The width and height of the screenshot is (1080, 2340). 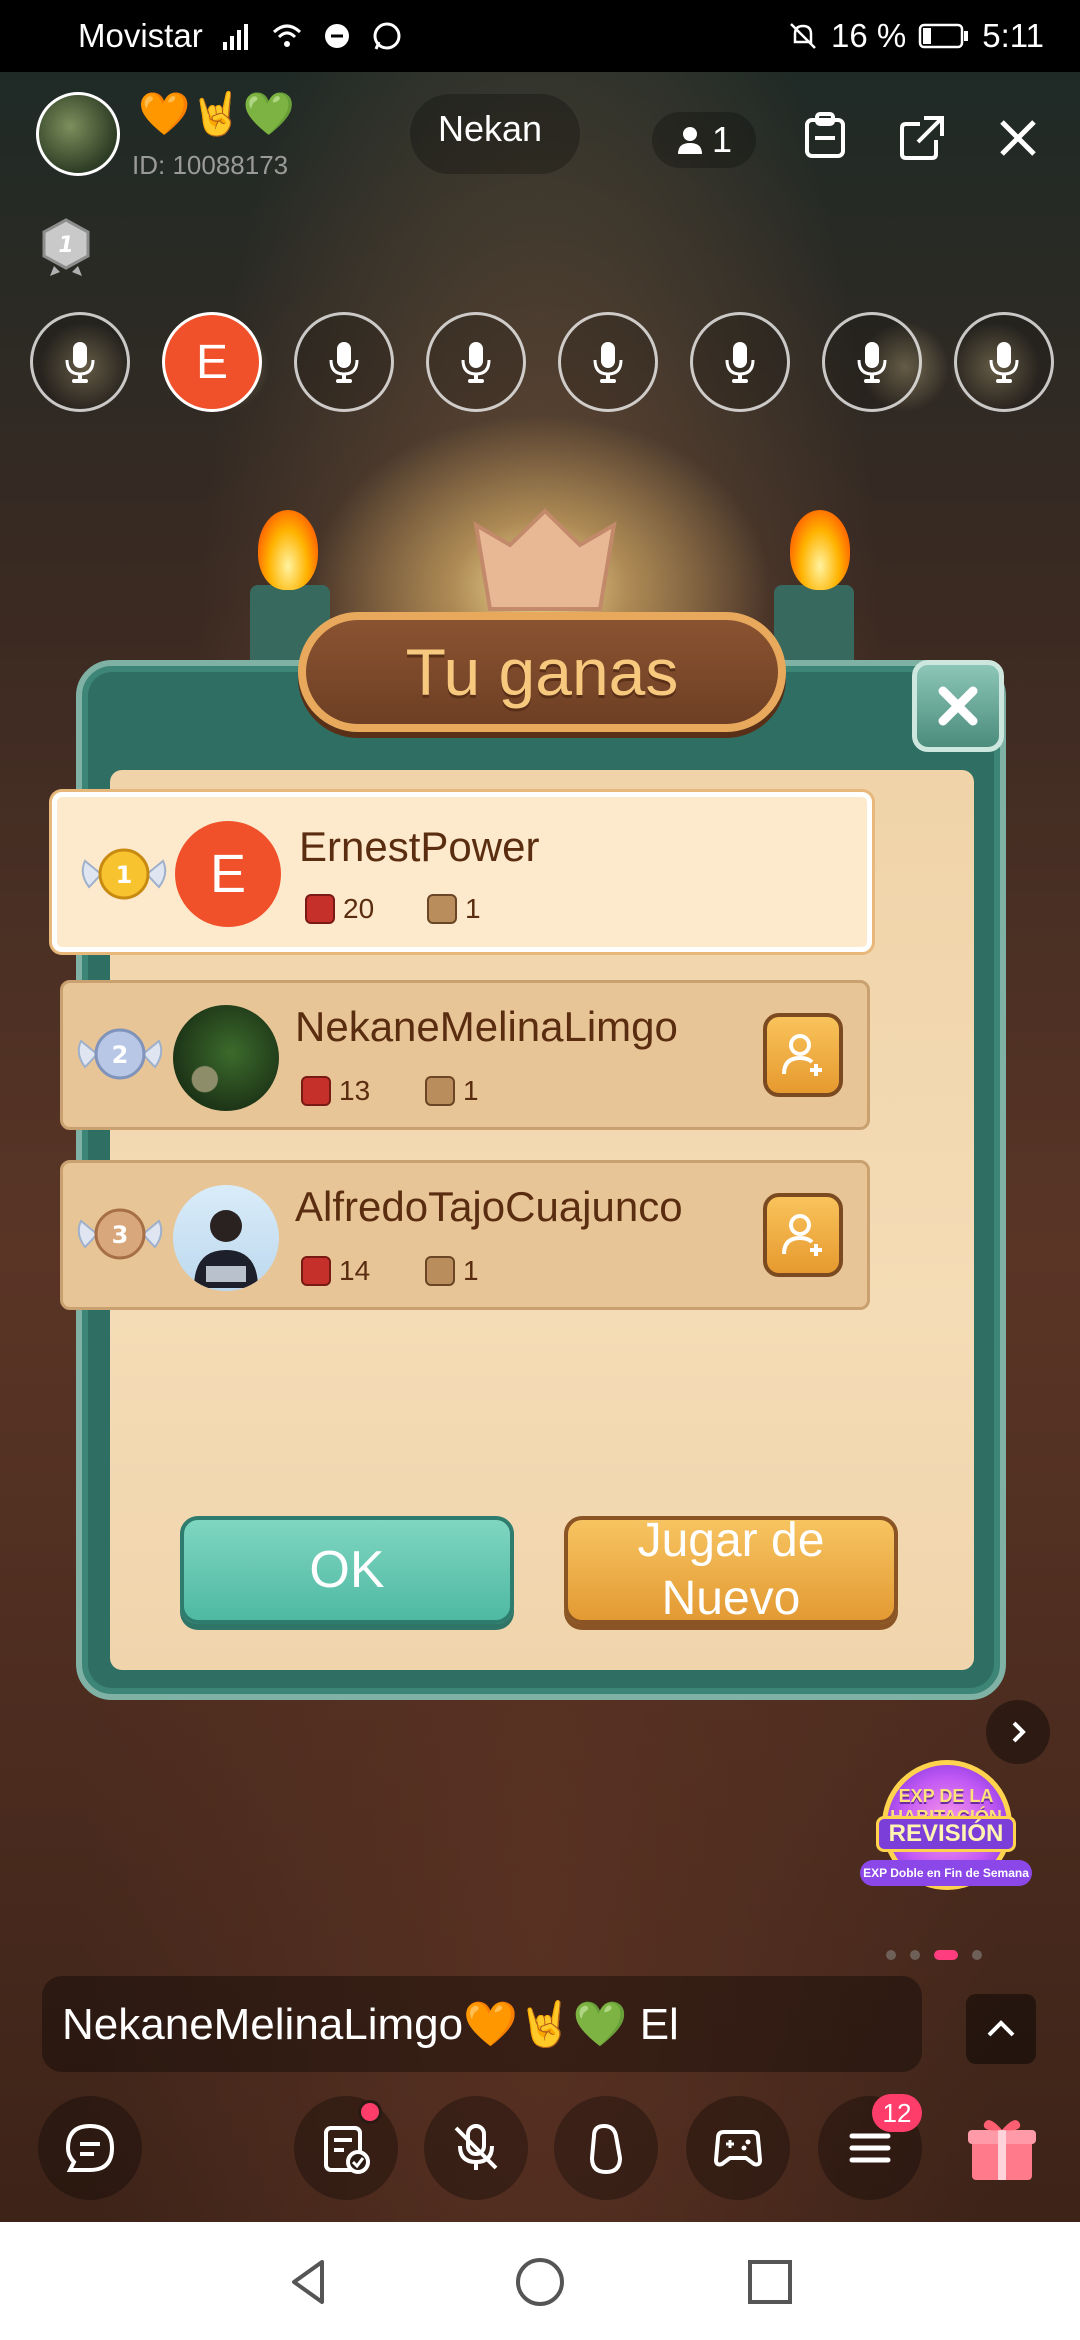 I want to click on dice-stat: 13, so click(x=335, y=1091).